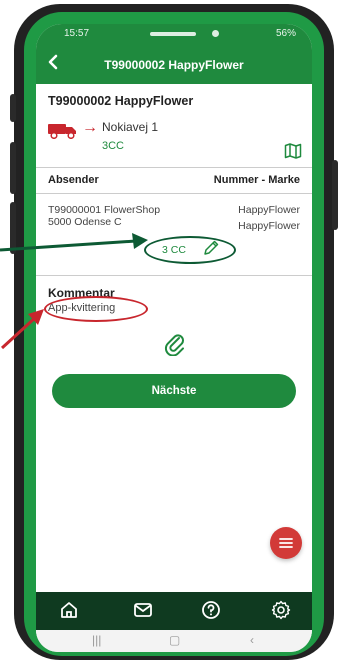 The image size is (345, 660). What do you see at coordinates (68, 245) in the screenshot?
I see `annotation-arrow-green` at bounding box center [68, 245].